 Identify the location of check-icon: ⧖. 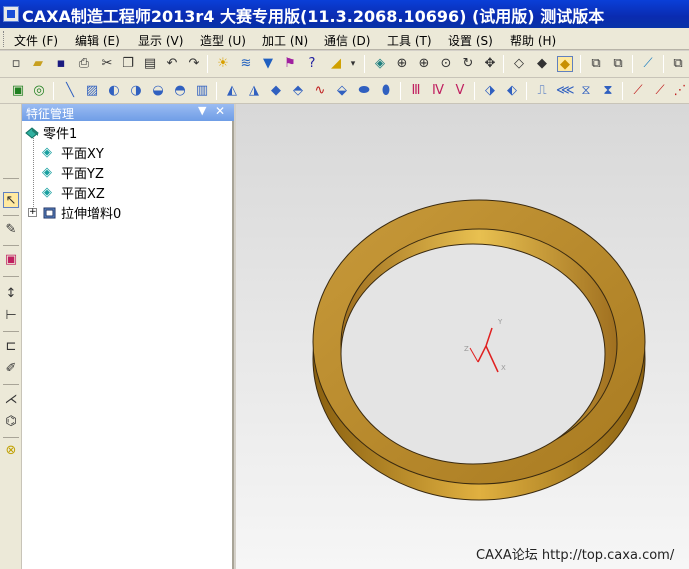
(586, 91).